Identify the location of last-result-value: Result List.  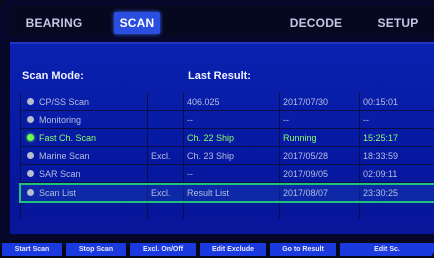
(208, 193).